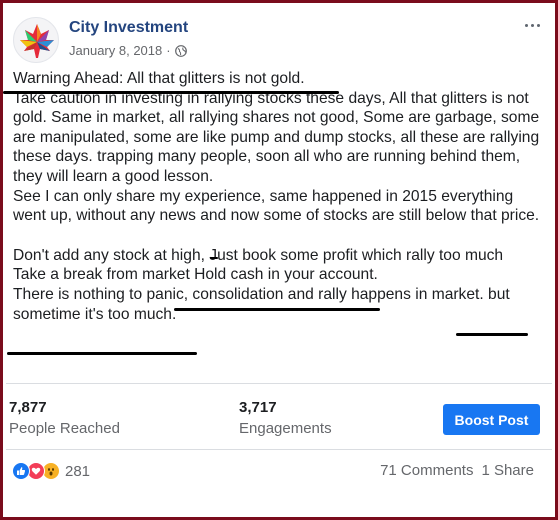  What do you see at coordinates (279, 41) in the screenshot?
I see `post-header: City Investment January 8, 2018 ·` at bounding box center [279, 41].